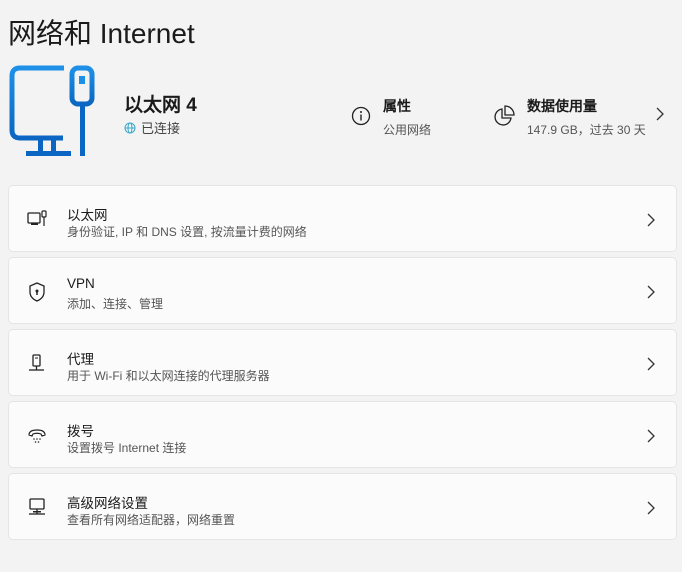 The width and height of the screenshot is (682, 572). Describe the element at coordinates (80, 431) in the screenshot. I see `item-label: 拨号` at that location.